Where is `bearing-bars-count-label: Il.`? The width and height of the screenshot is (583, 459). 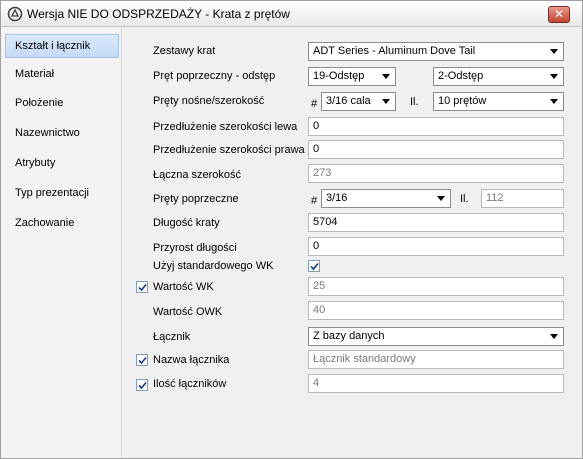
bearing-bars-count-label: Il. is located at coordinates (414, 102).